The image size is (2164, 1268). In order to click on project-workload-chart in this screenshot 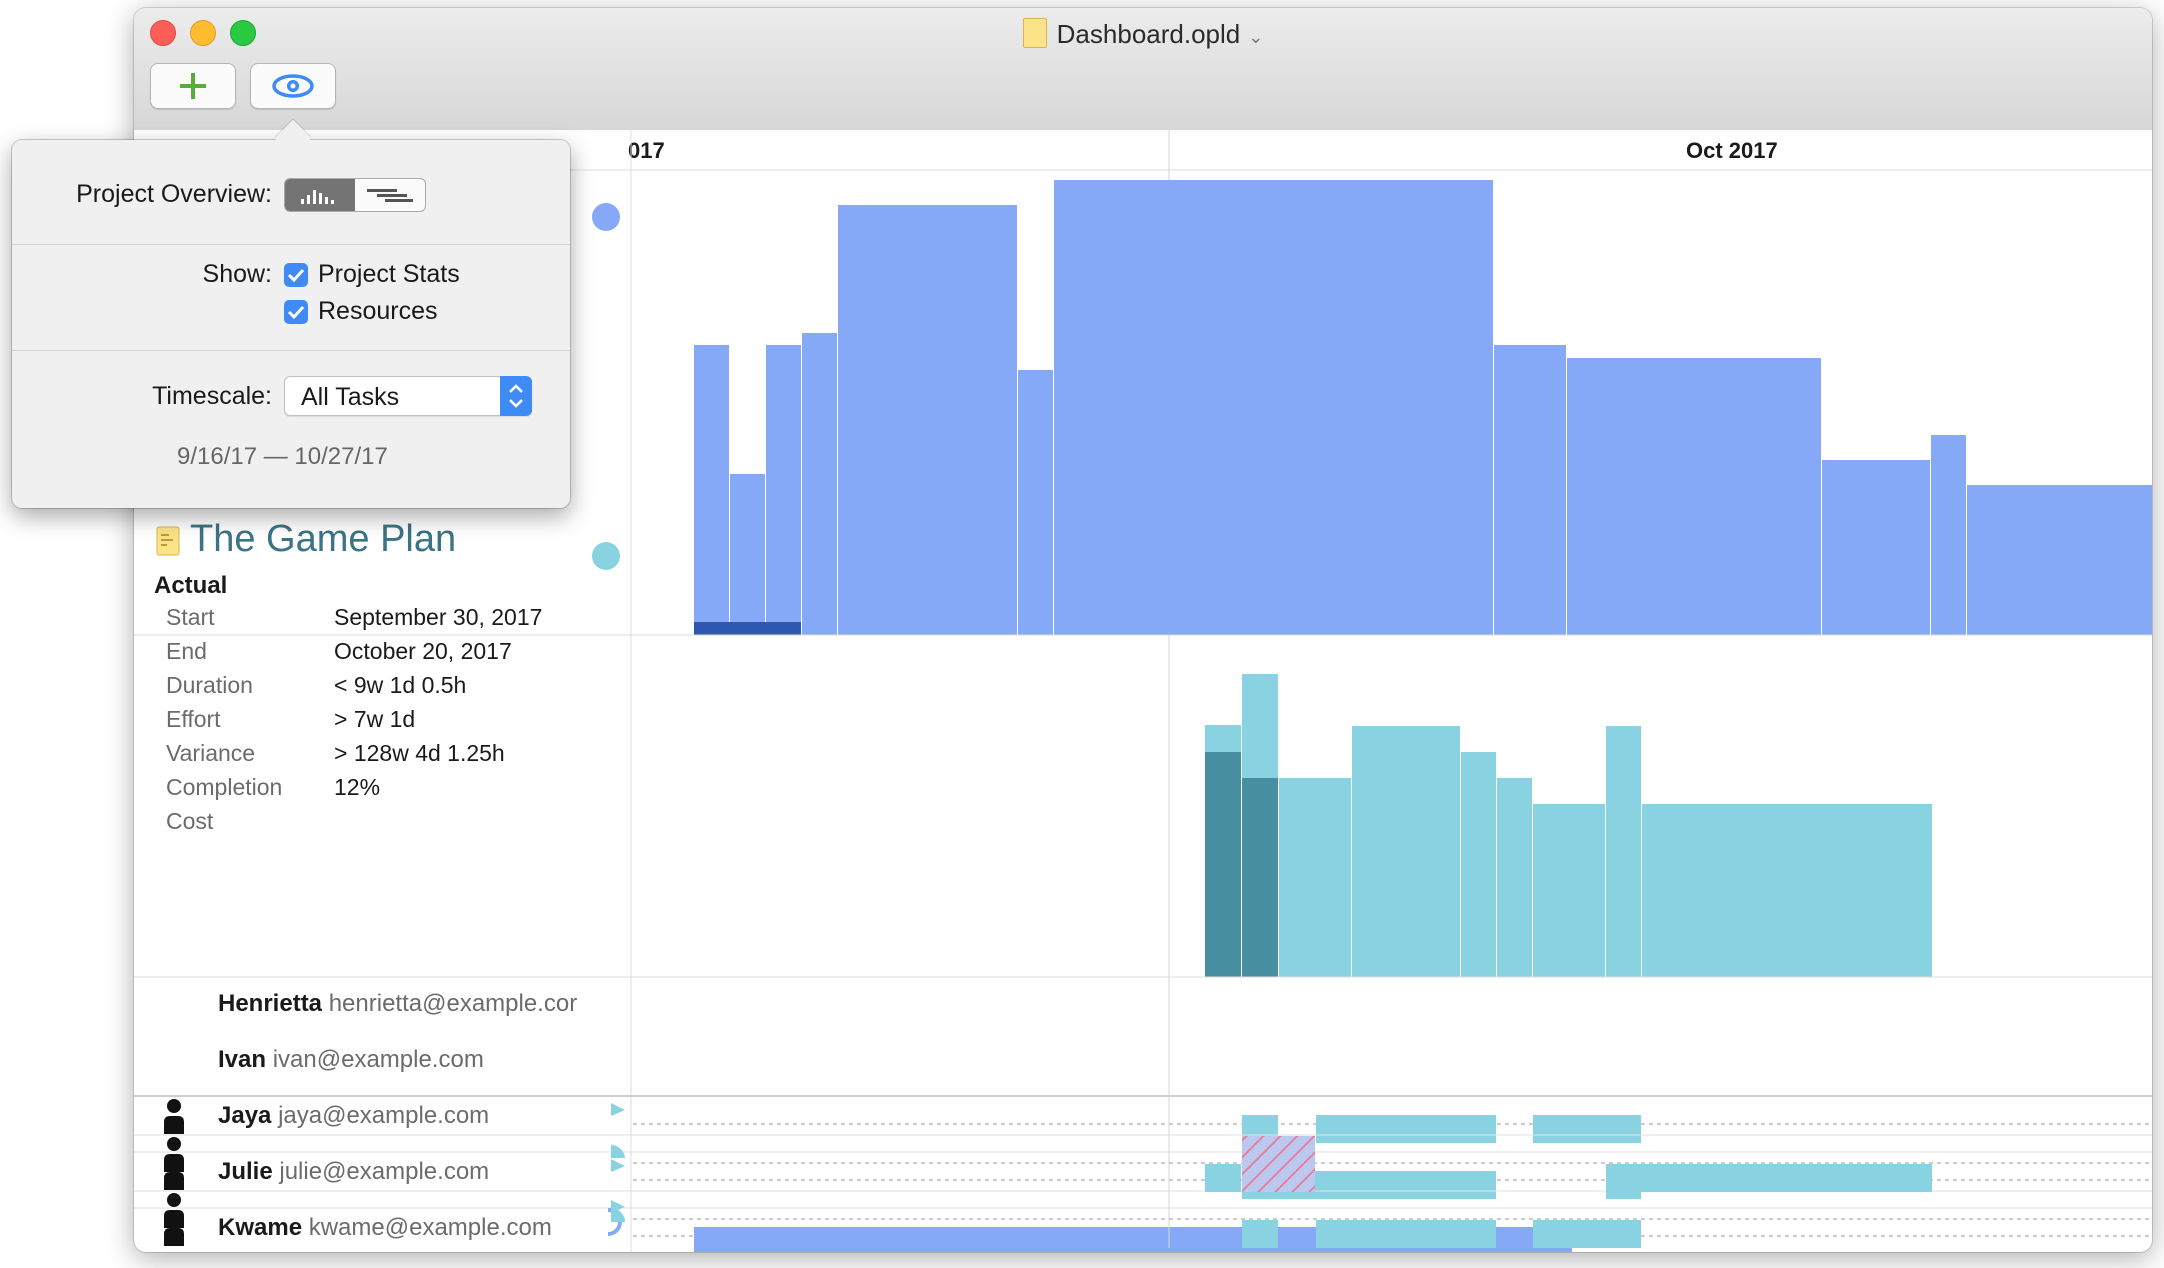, I will do `click(1568, 825)`.